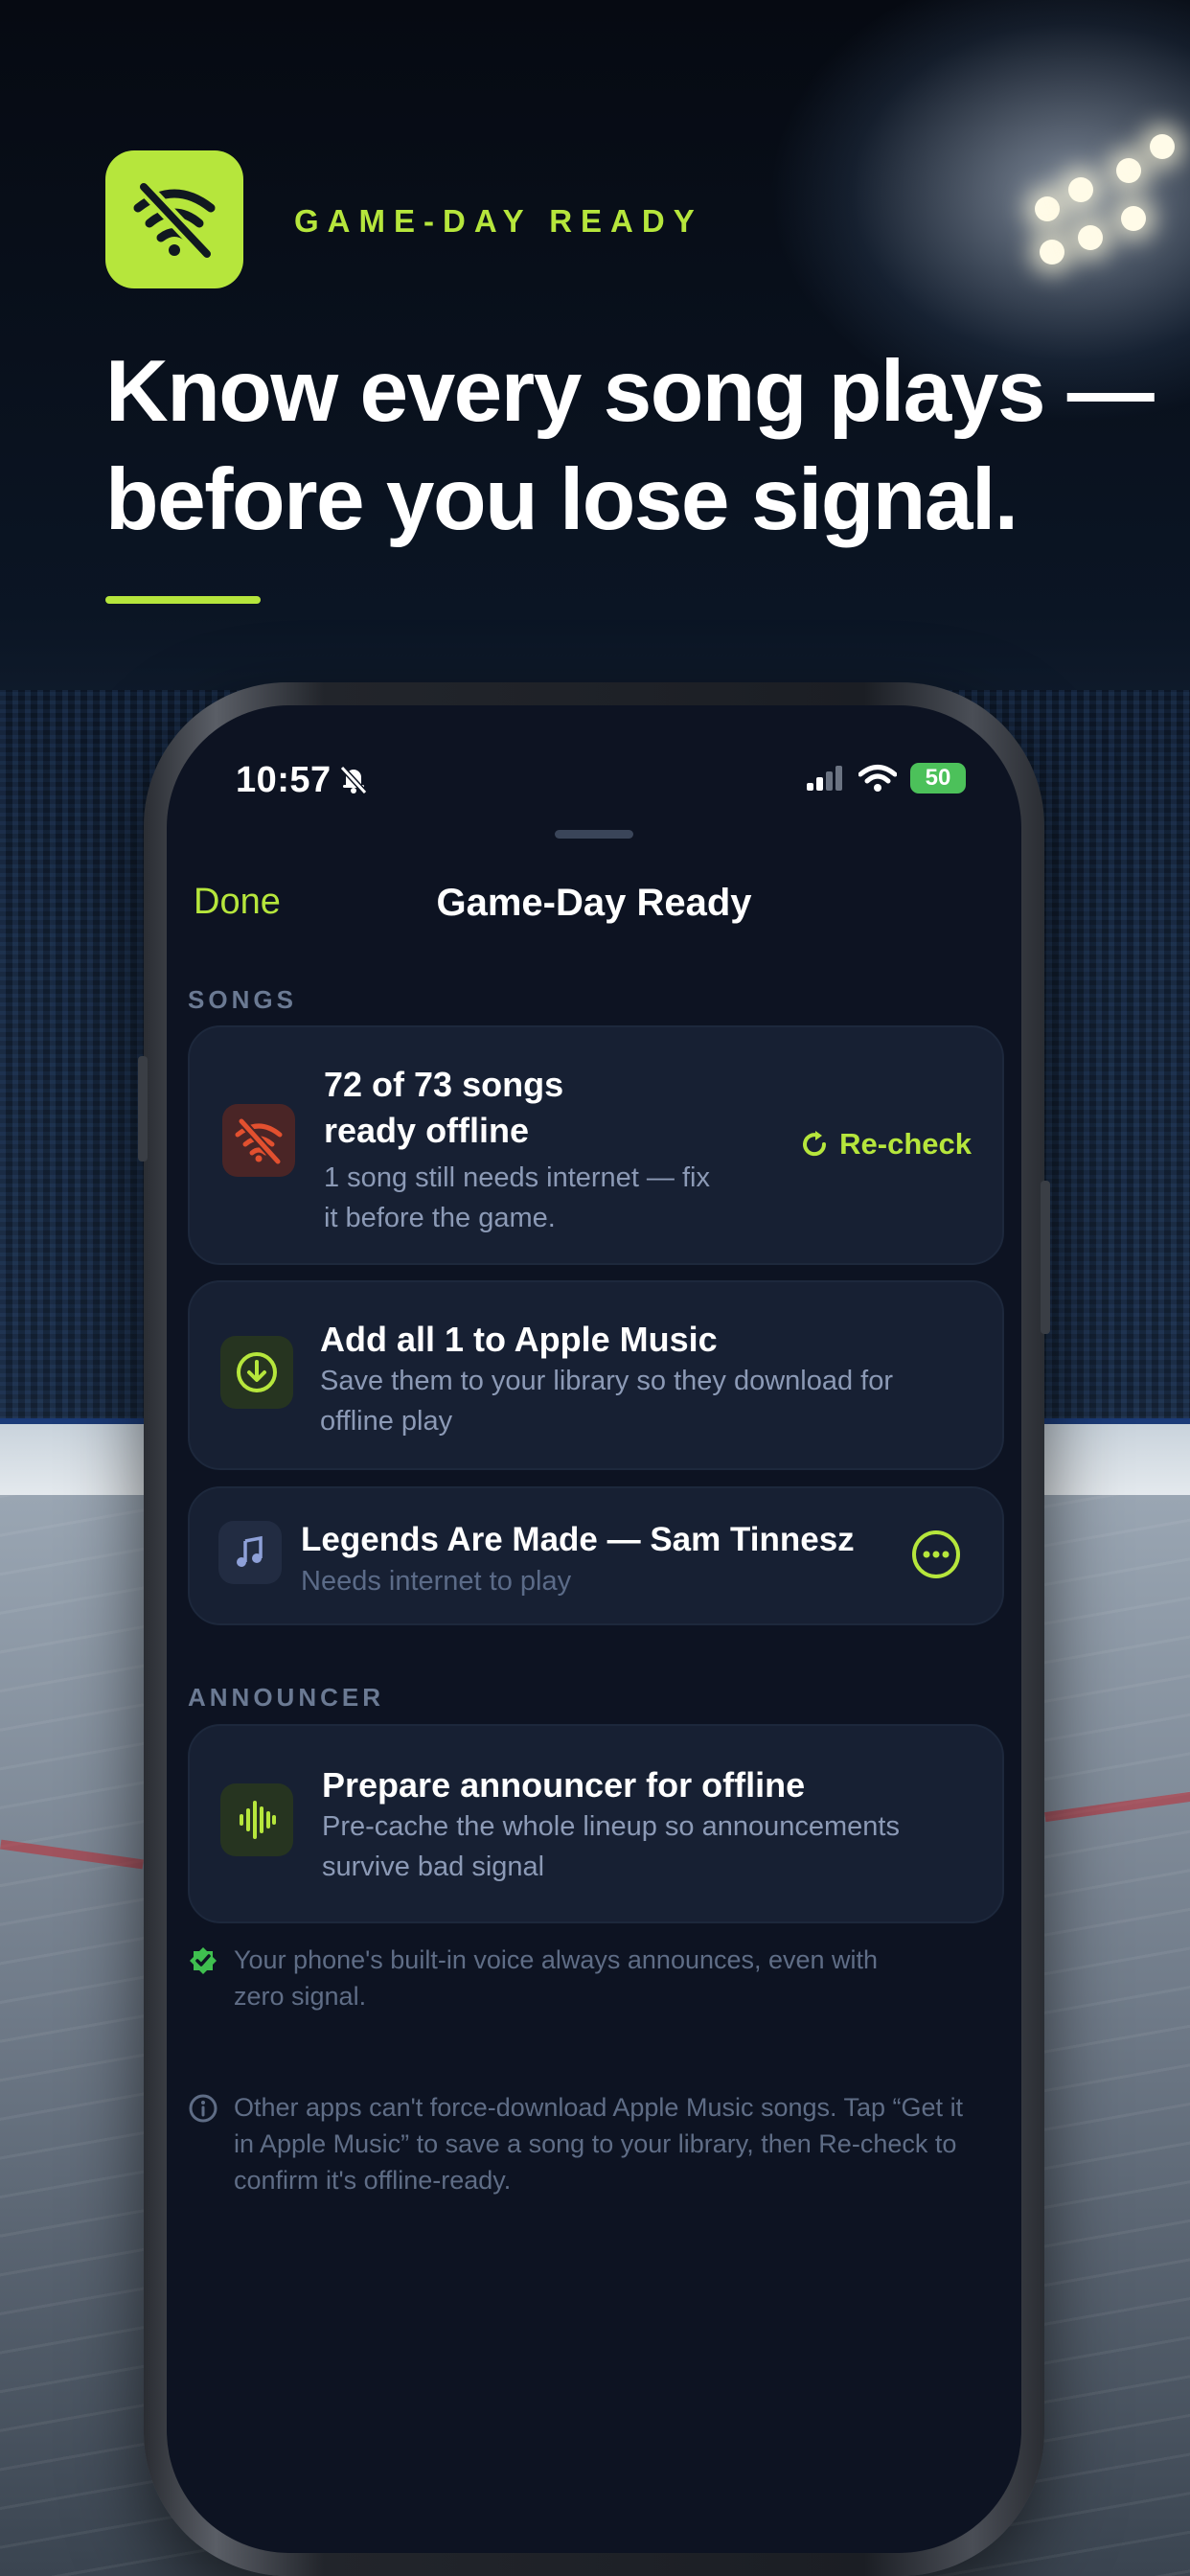 This screenshot has height=2576, width=1190. What do you see at coordinates (630, 391) in the screenshot?
I see `headline-line: Know every song plays —` at bounding box center [630, 391].